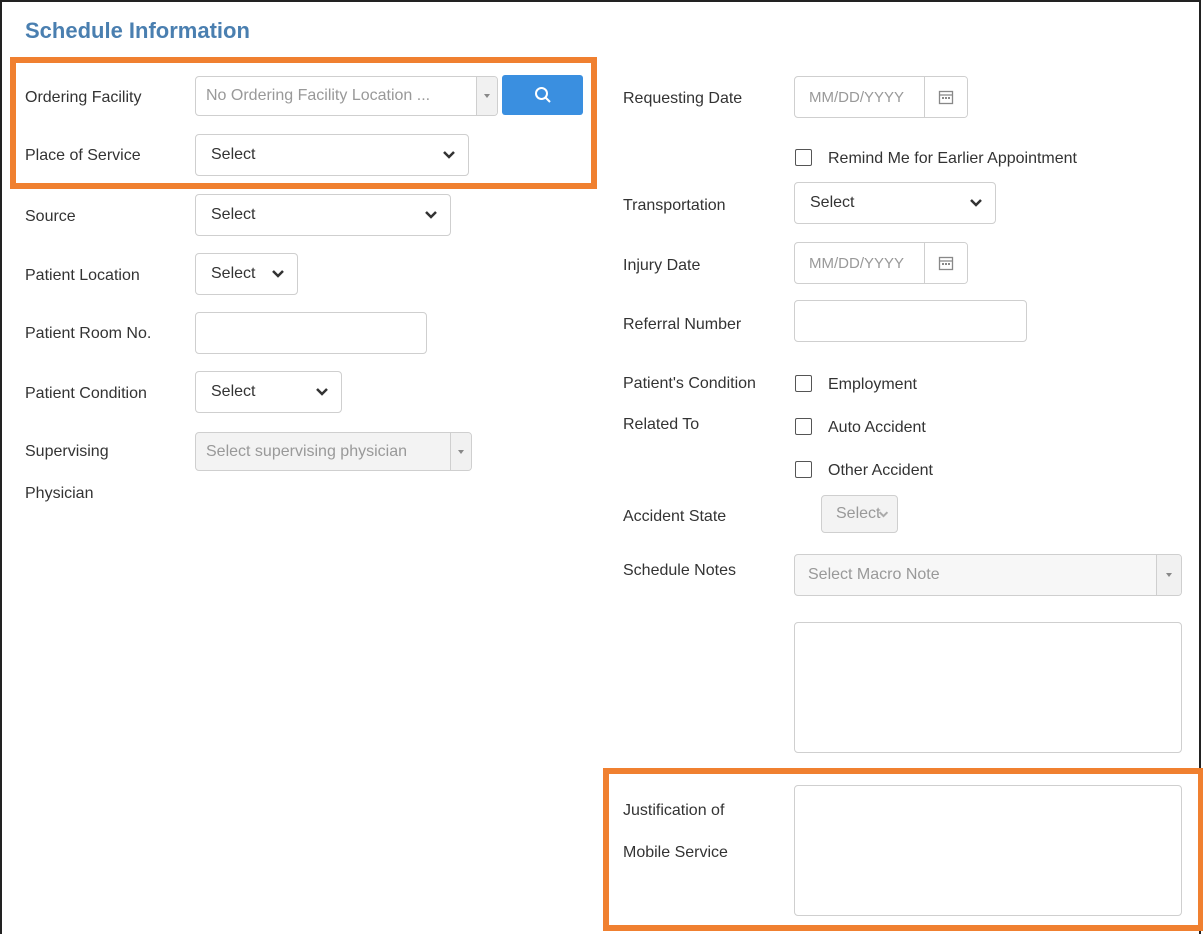 The image size is (1203, 934). What do you see at coordinates (679, 570) in the screenshot?
I see `schedule-notes-label: Schedule Notes` at bounding box center [679, 570].